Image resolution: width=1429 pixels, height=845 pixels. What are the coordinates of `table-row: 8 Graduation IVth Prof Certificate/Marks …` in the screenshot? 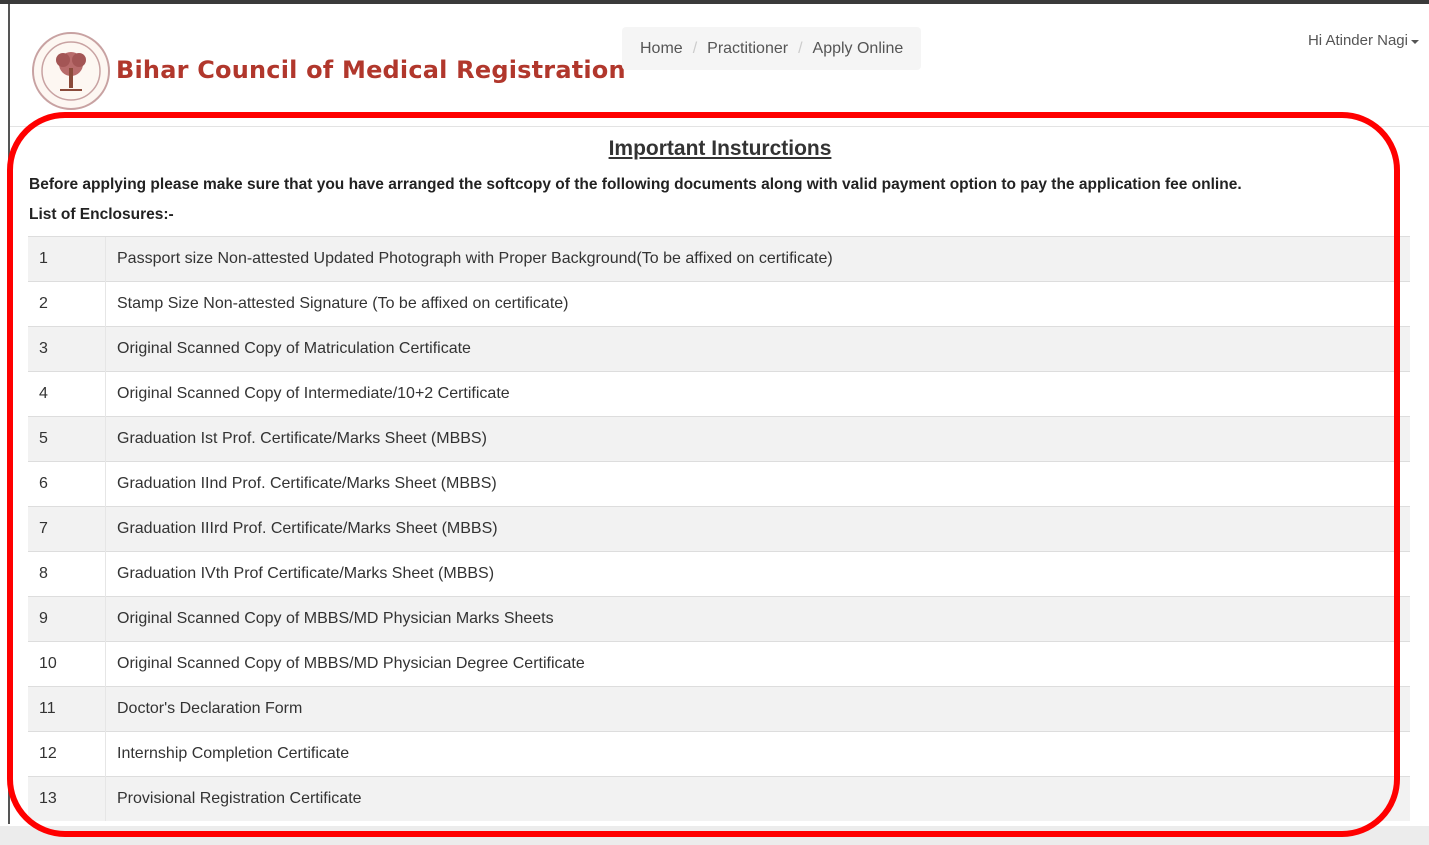 It's located at (719, 574).